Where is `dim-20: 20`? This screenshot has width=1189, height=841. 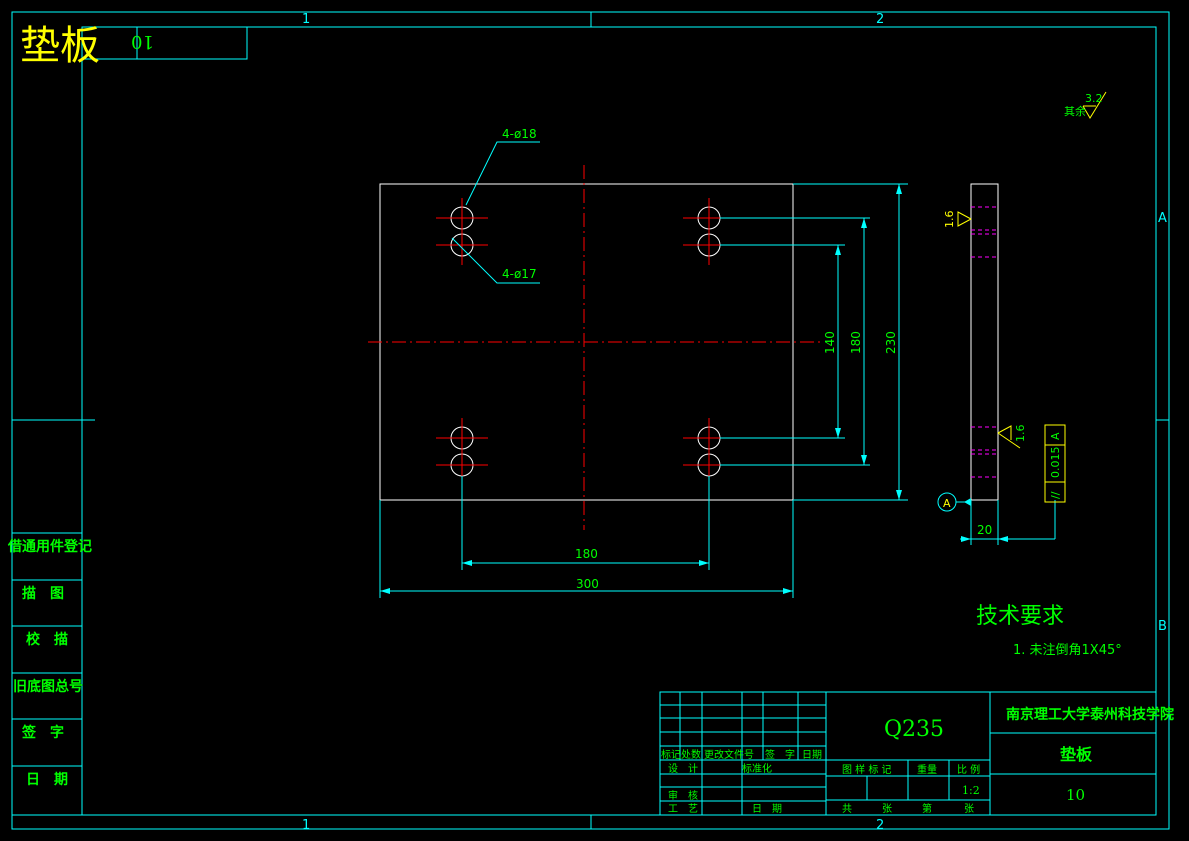 dim-20: 20 is located at coordinates (984, 530).